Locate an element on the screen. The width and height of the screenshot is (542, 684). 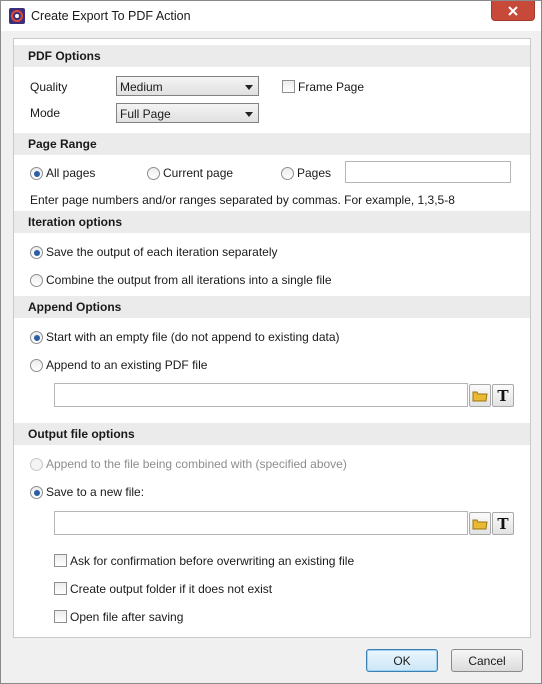
open-after-label: Open file after saving is located at coordinates (127, 617).